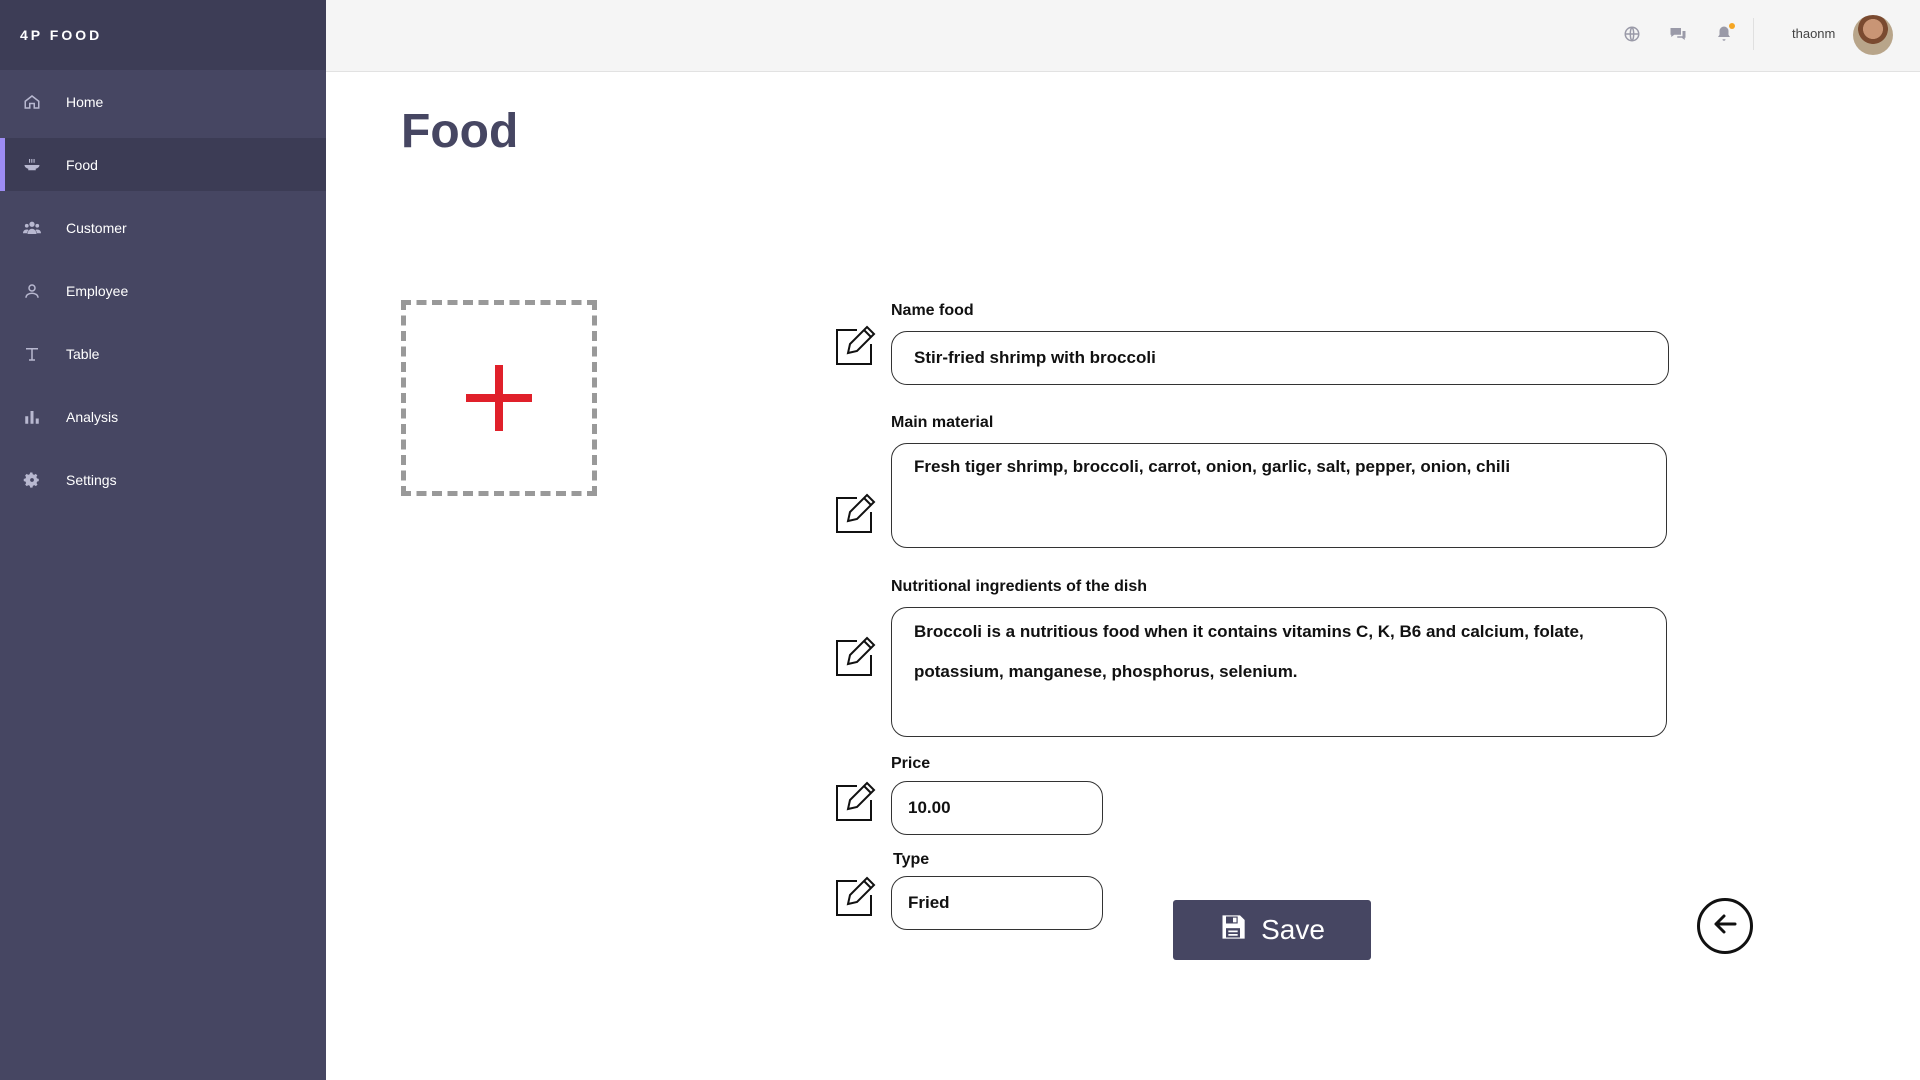  I want to click on topbar: thaonm, so click(1123, 36).